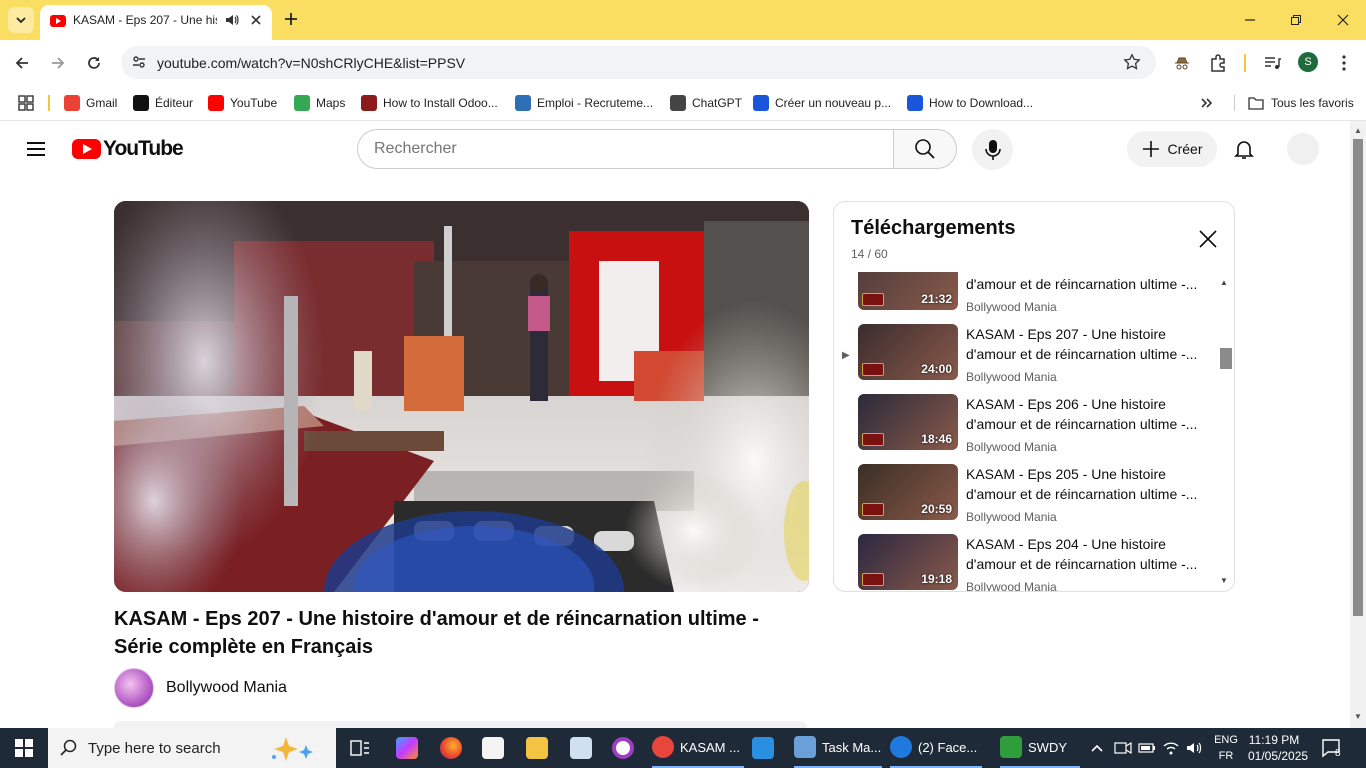 The width and height of the screenshot is (1366, 768). Describe the element at coordinates (925, 149) in the screenshot. I see `search-button` at that location.